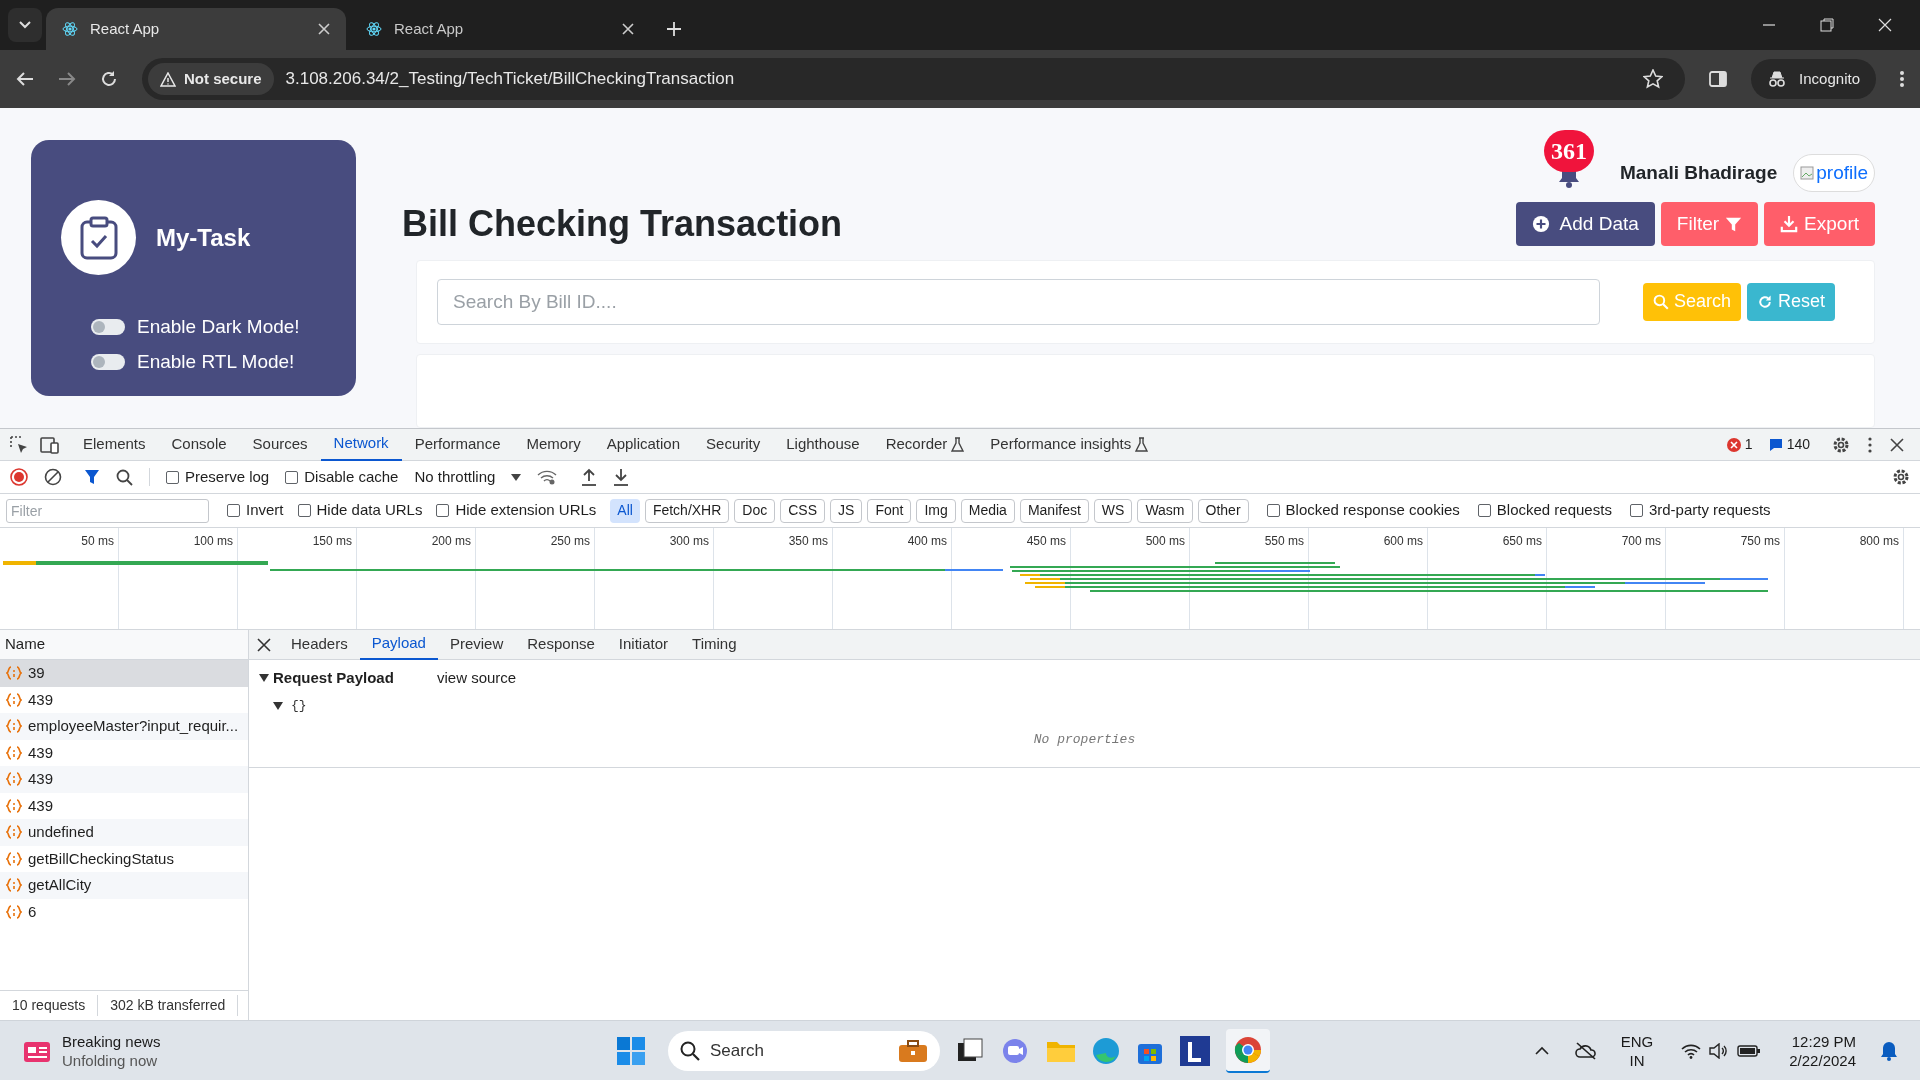 This screenshot has width=1920, height=1080. What do you see at coordinates (319, 644) in the screenshot?
I see `detail-tab: Headers` at bounding box center [319, 644].